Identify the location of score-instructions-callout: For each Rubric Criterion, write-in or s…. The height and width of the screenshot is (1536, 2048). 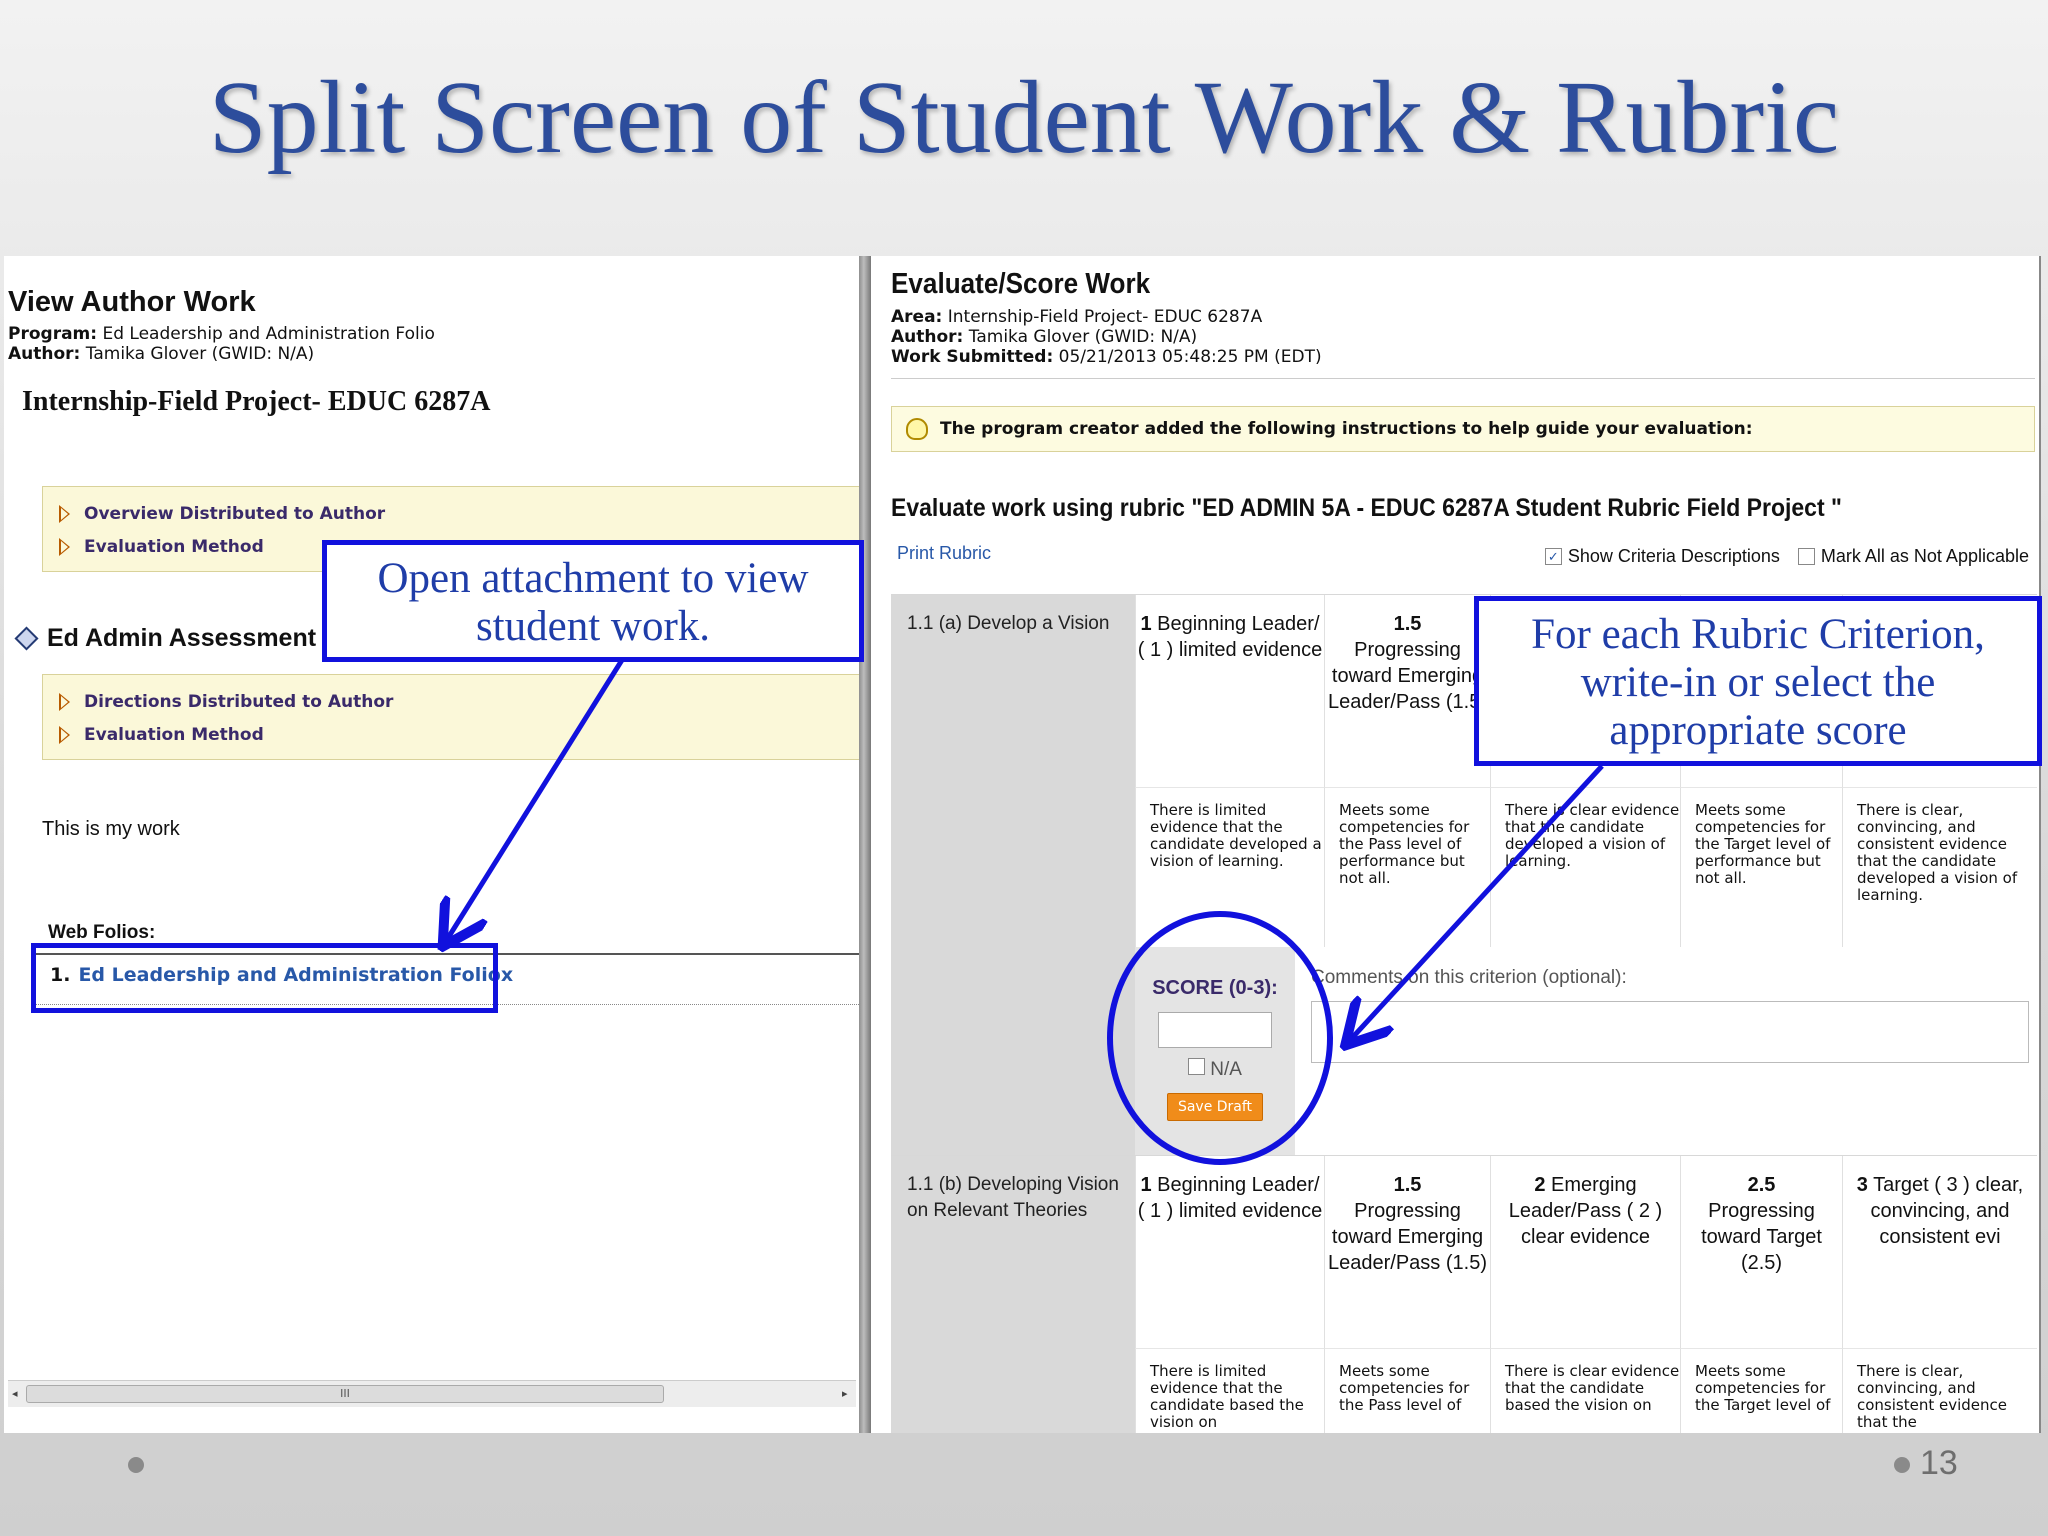
(1758, 681).